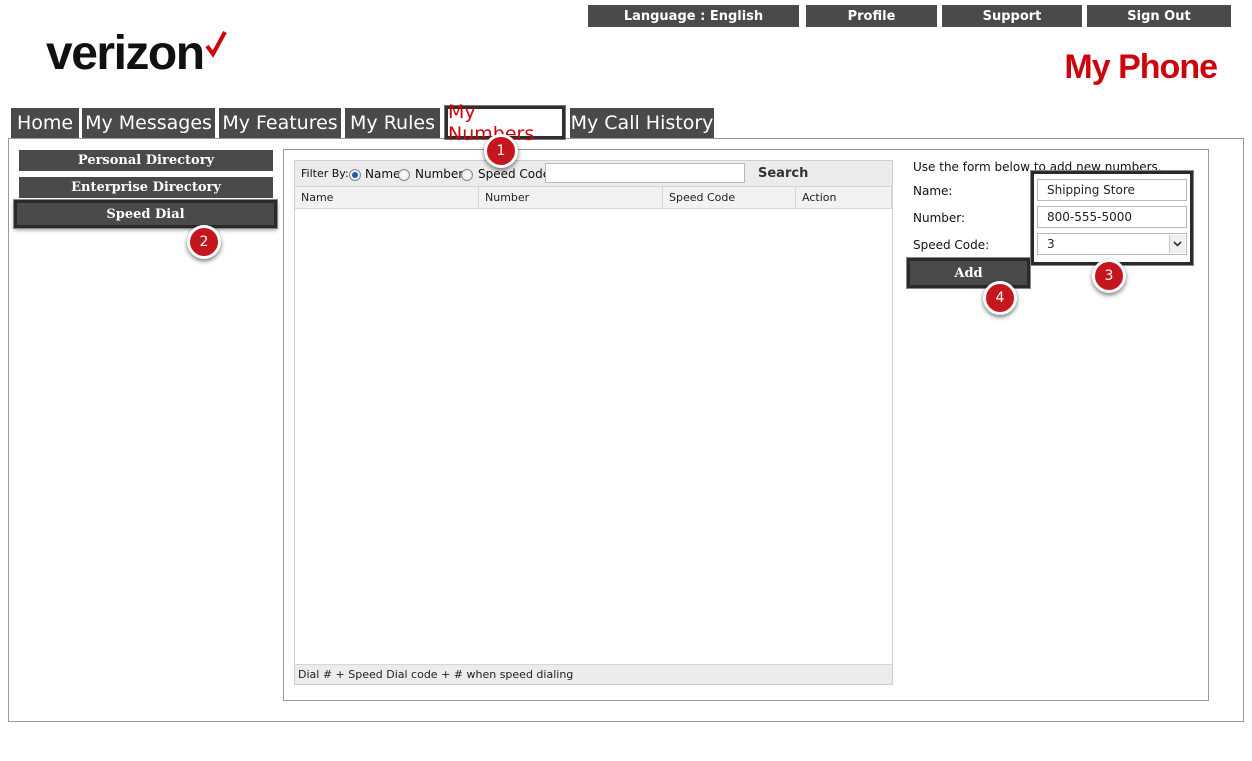 The width and height of the screenshot is (1252, 761). What do you see at coordinates (1141, 67) in the screenshot?
I see `page-brand-title: My Phone` at bounding box center [1141, 67].